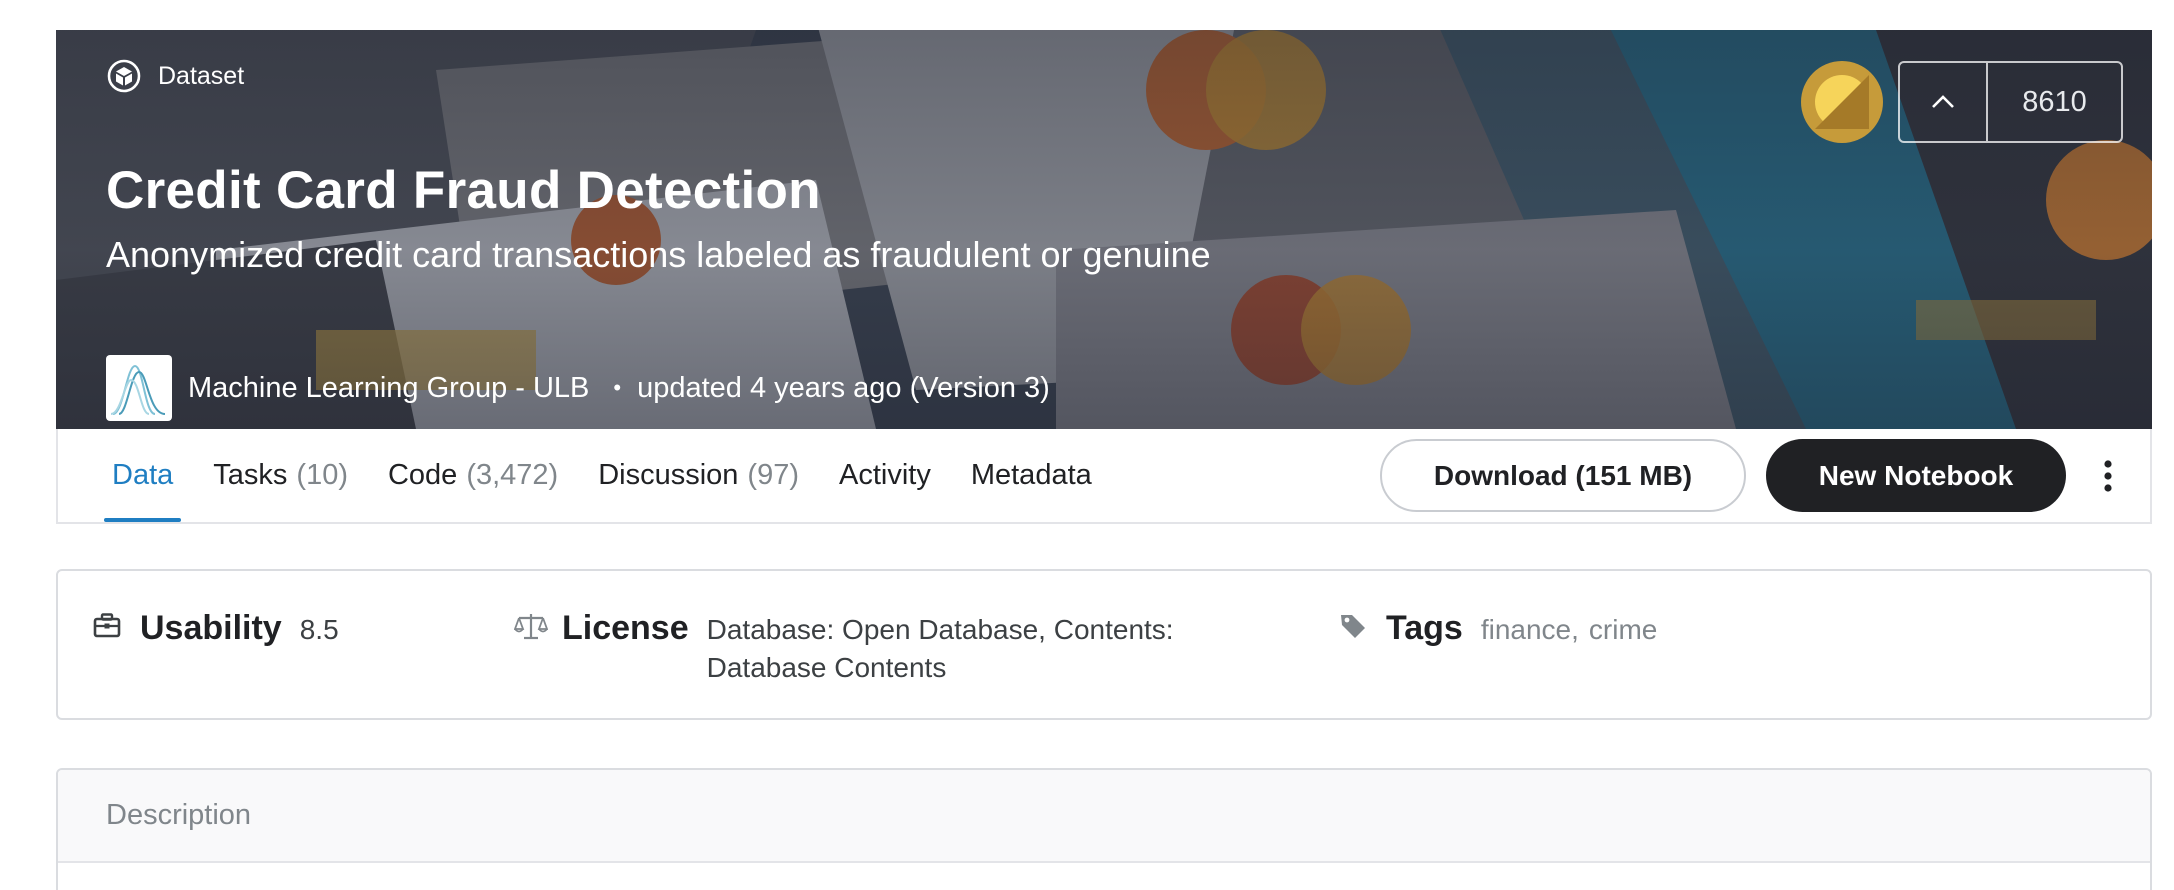 The height and width of the screenshot is (890, 2174). I want to click on description-body, so click(1104, 876).